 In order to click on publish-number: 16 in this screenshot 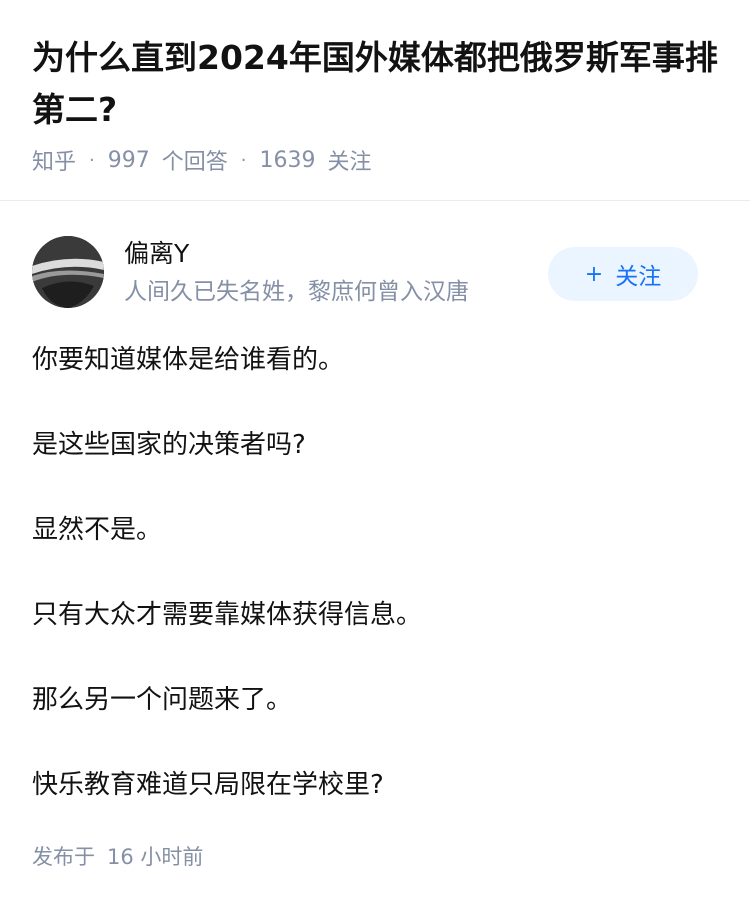, I will do `click(120, 857)`.